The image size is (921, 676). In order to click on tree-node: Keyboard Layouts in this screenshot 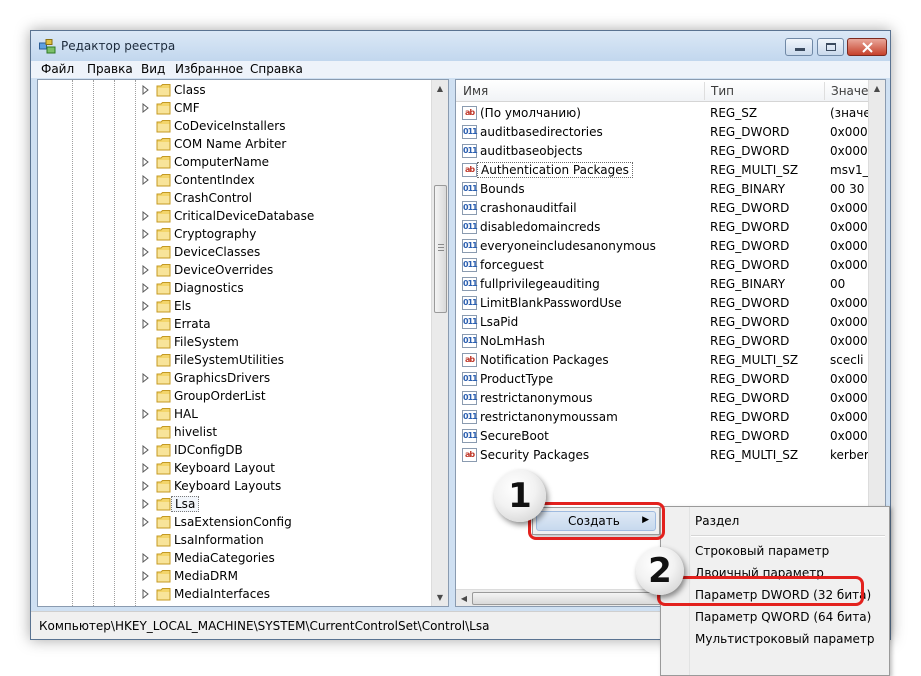, I will do `click(287, 486)`.